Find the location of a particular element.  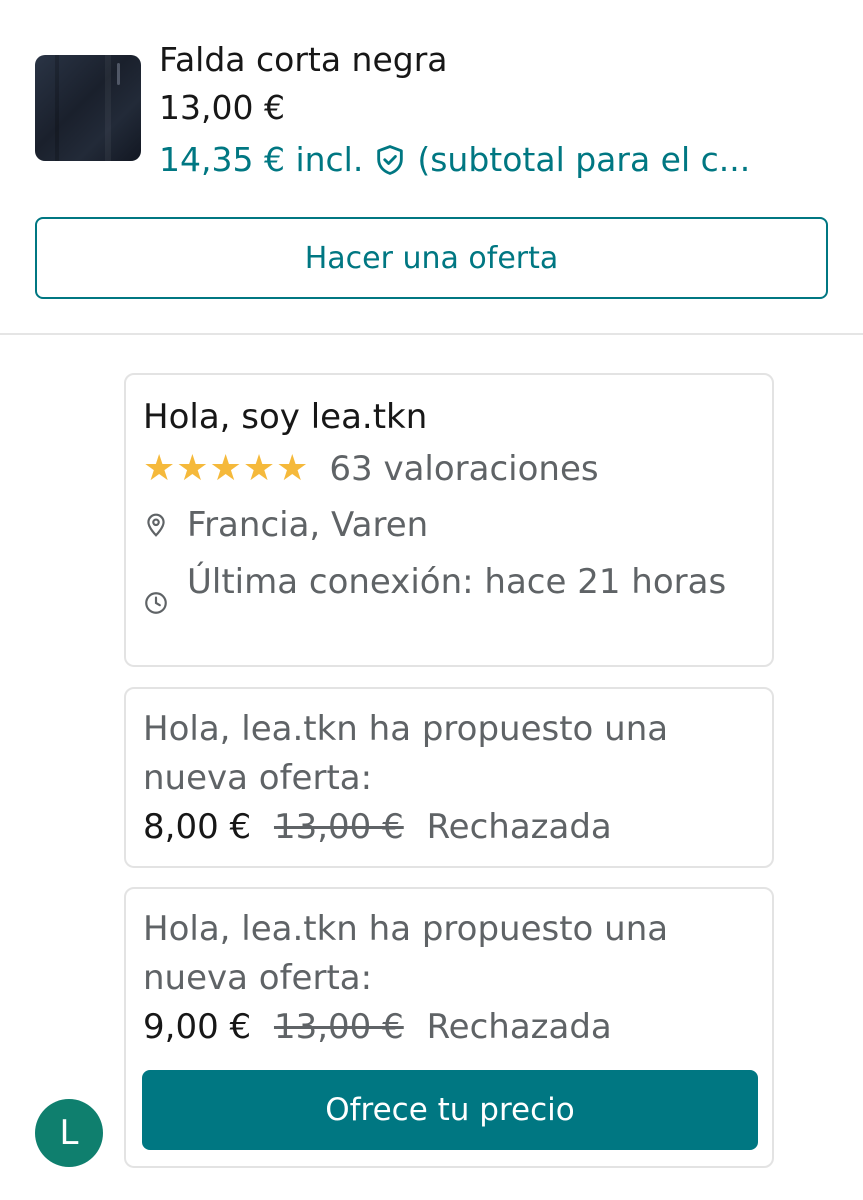

clock-icon is located at coordinates (156, 603).